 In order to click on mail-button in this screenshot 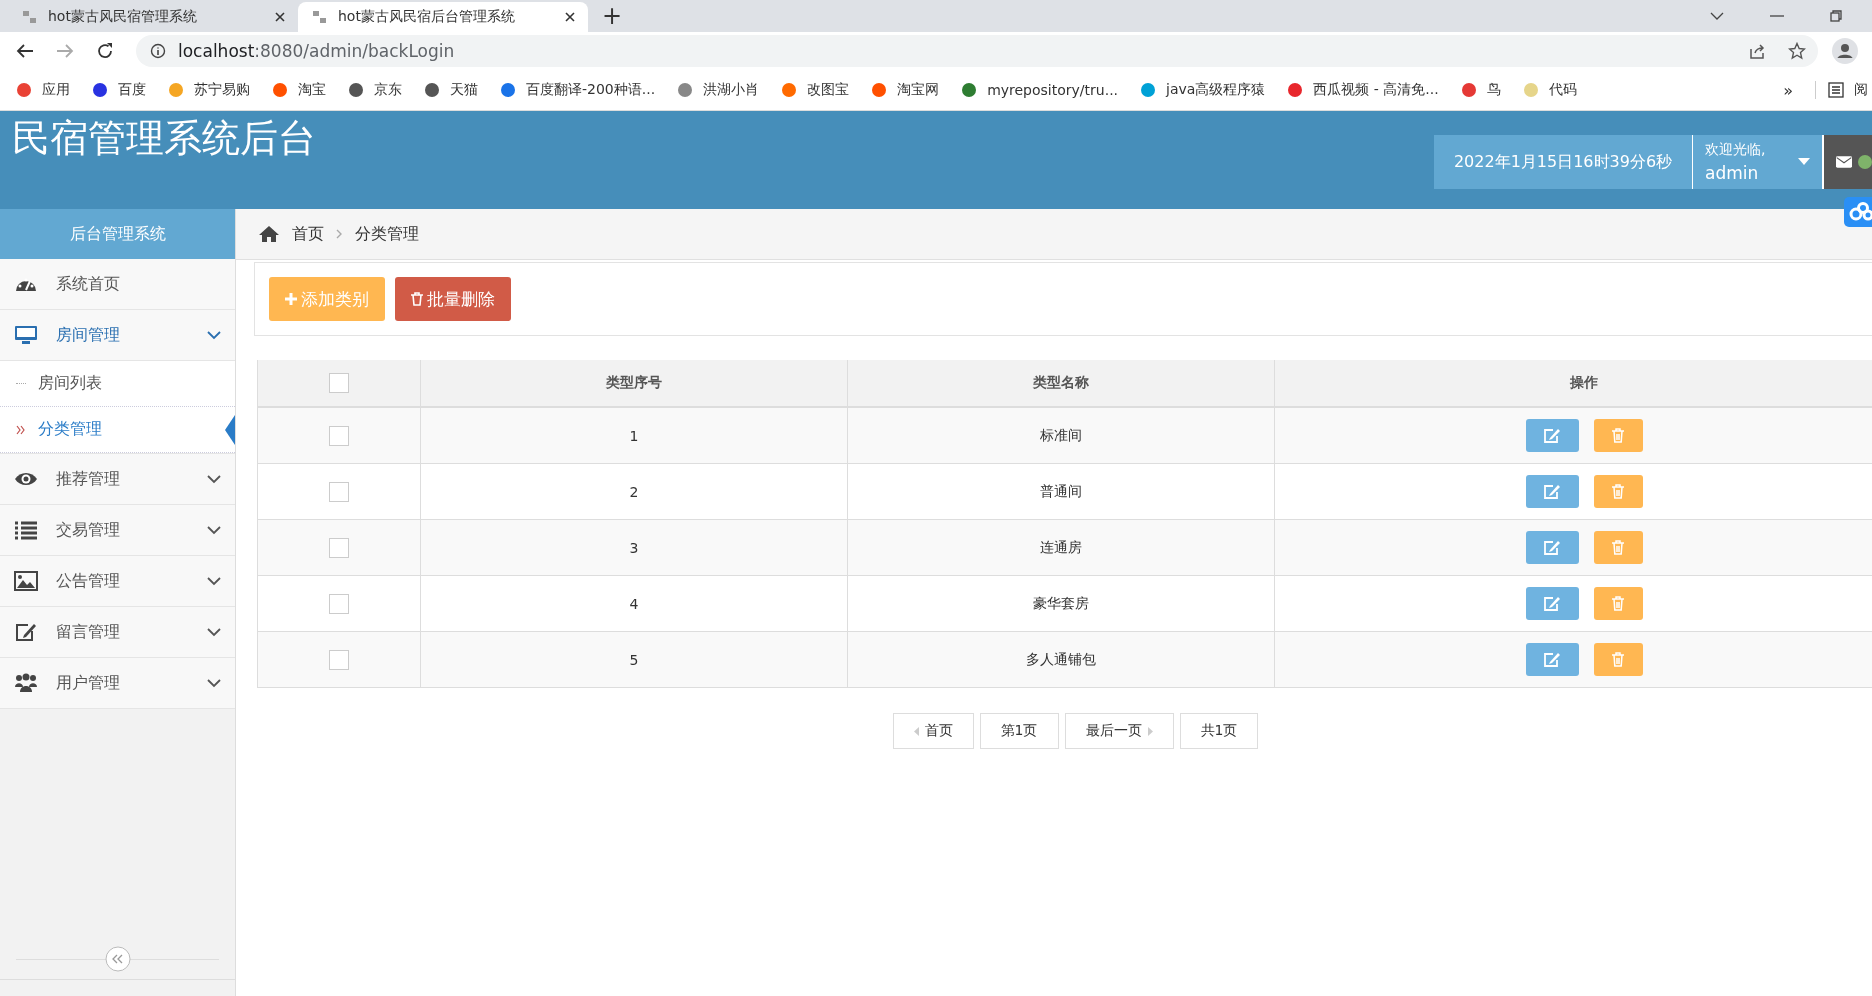, I will do `click(1847, 162)`.